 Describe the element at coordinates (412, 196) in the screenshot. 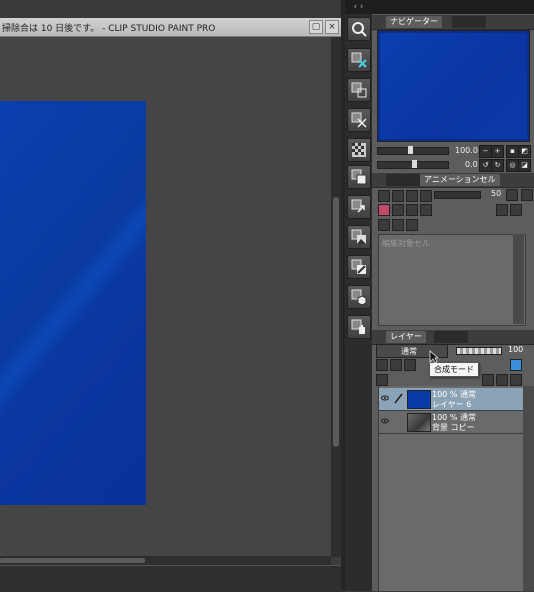

I see `cel-redo-icon` at that location.